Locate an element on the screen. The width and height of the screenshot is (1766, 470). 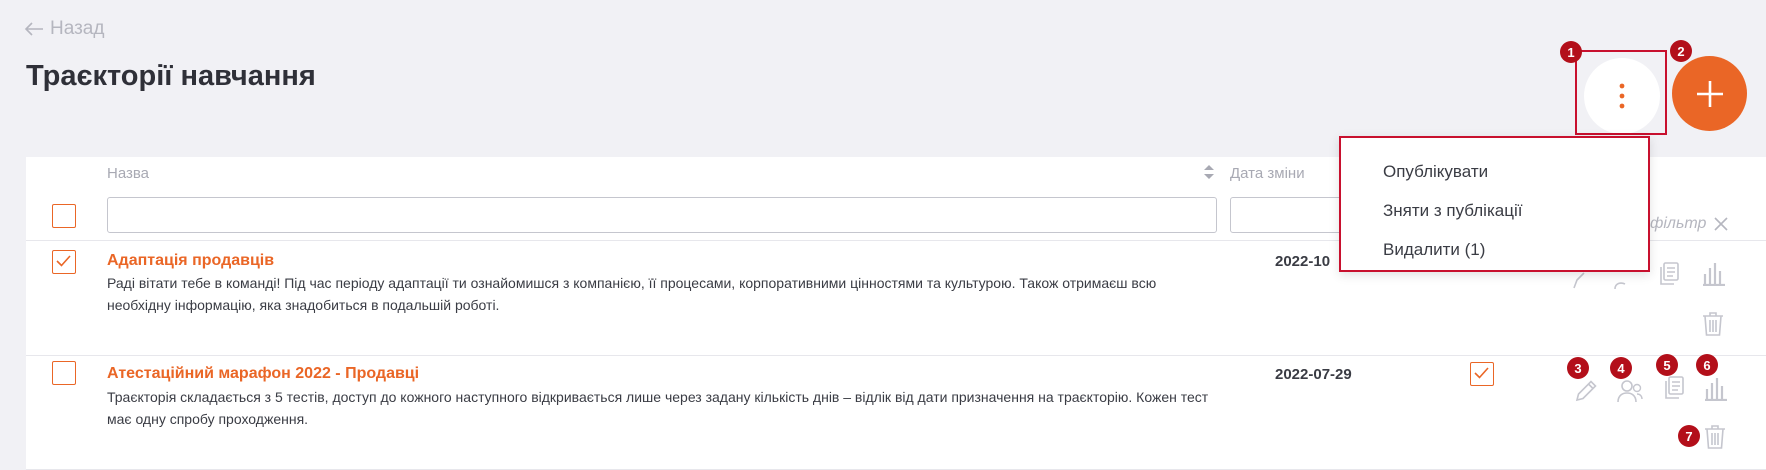
column-header-date: Дата зміни is located at coordinates (1267, 173).